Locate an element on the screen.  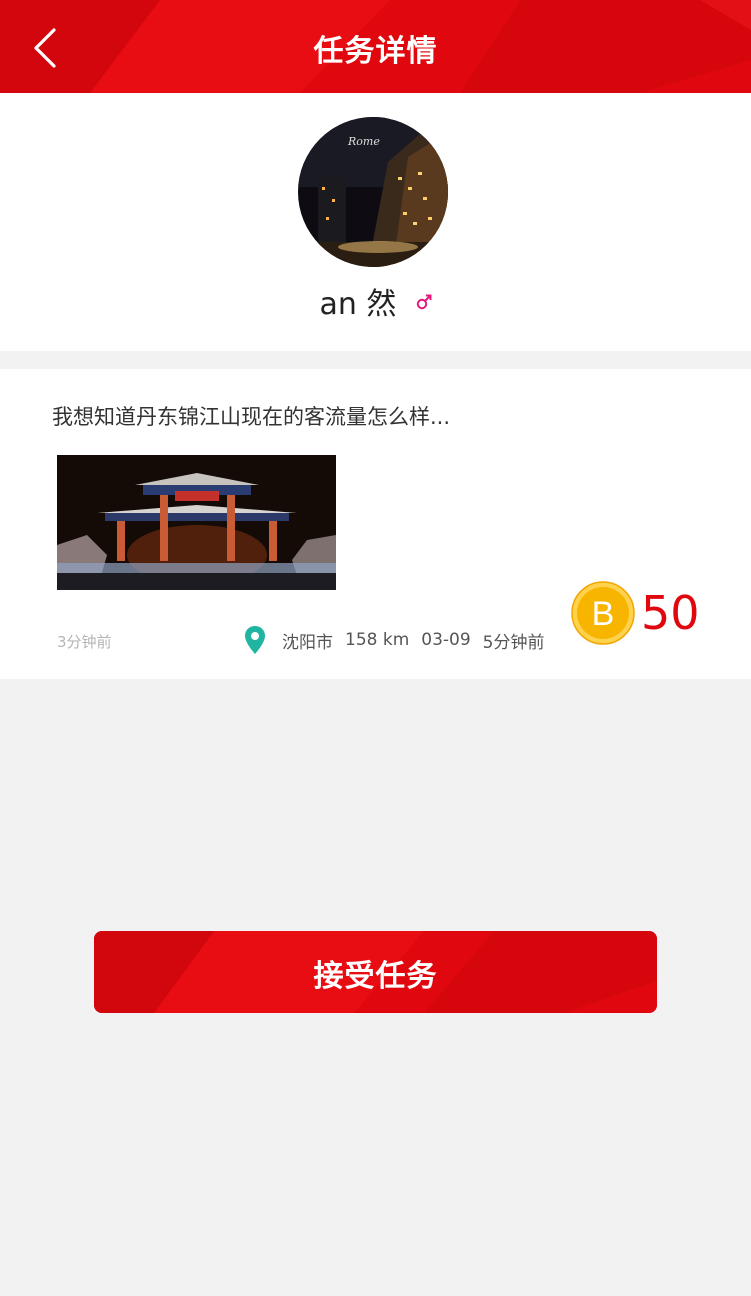
task-distance: 158 km is located at coordinates (377, 640).